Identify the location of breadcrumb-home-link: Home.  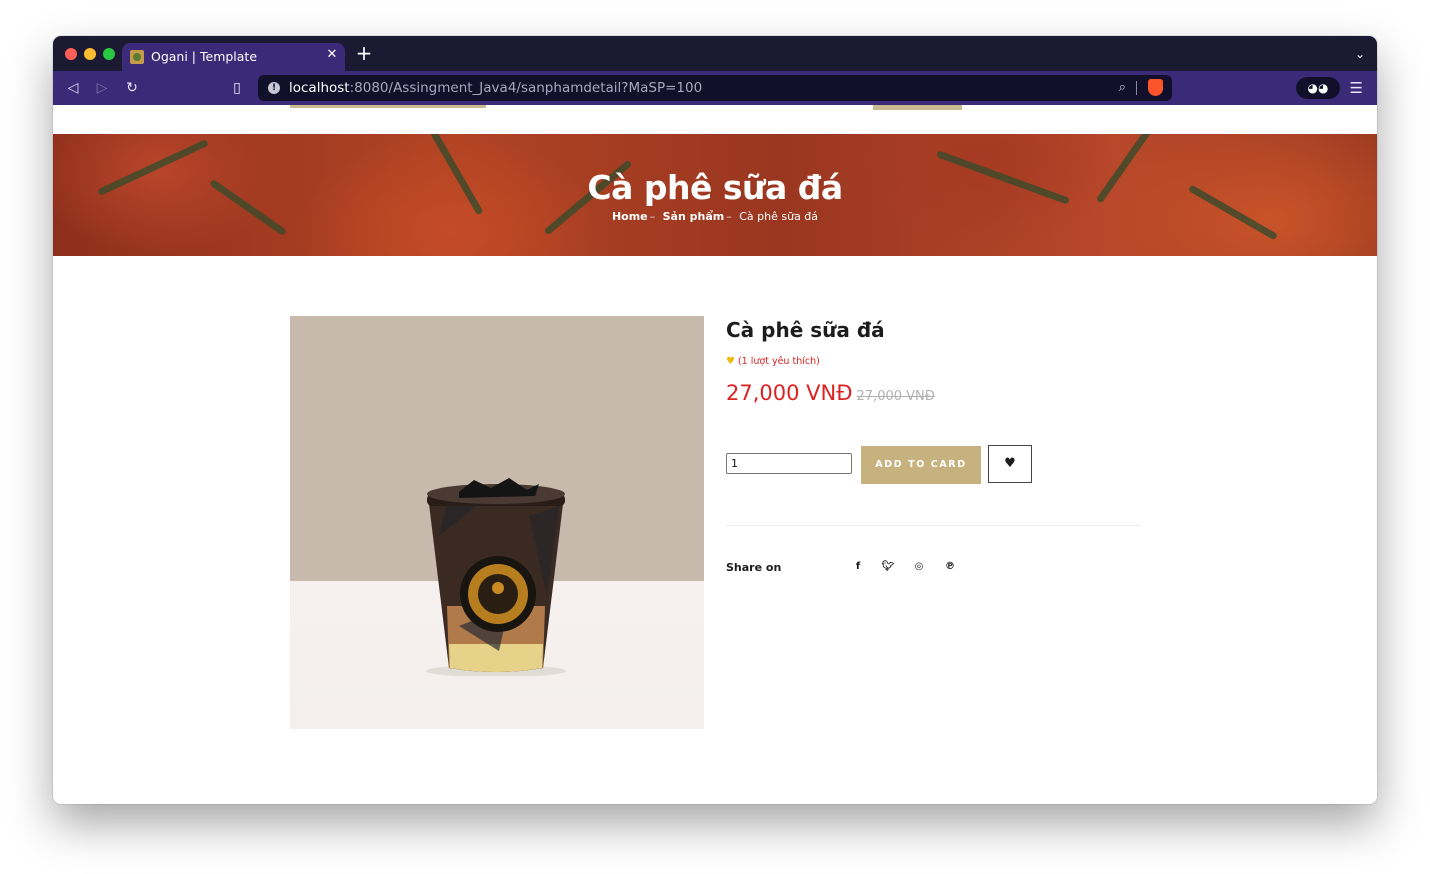
(630, 216).